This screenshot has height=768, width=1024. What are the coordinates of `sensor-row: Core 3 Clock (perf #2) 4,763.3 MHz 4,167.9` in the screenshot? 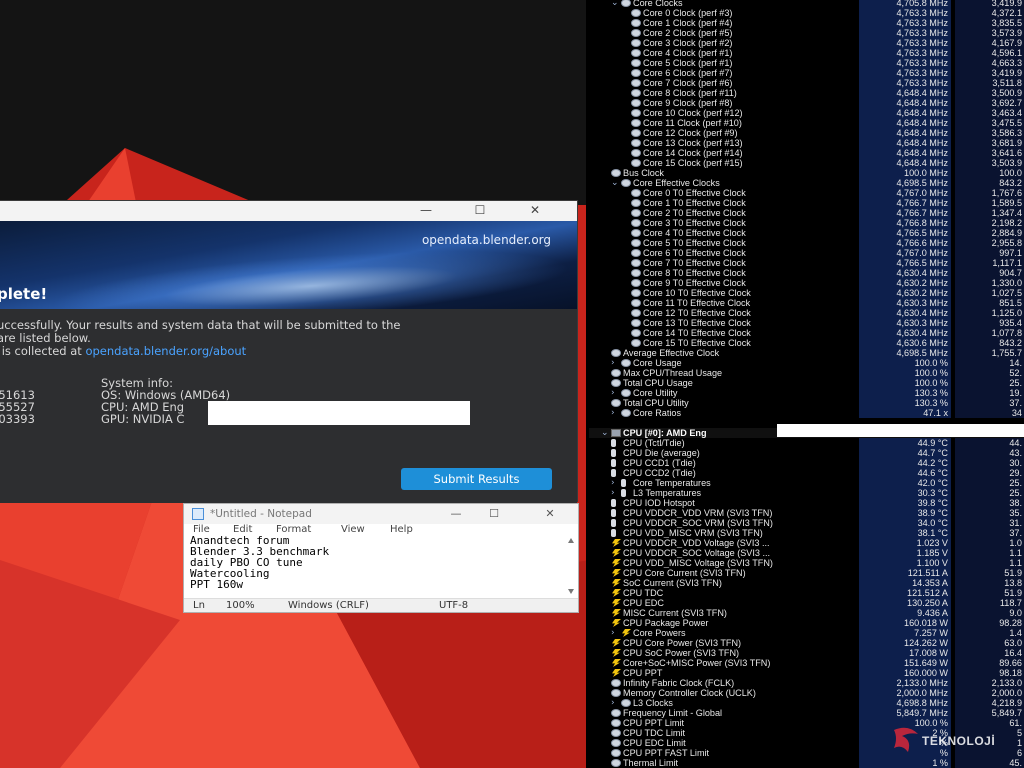 It's located at (806, 43).